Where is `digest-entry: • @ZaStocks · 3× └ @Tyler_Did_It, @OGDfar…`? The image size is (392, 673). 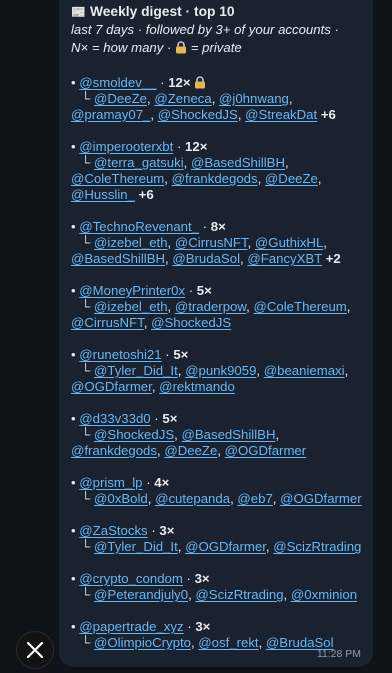 digest-entry: • @ZaStocks · 3× └ @Tyler_Did_It, @OGDfar… is located at coordinates (216, 538).